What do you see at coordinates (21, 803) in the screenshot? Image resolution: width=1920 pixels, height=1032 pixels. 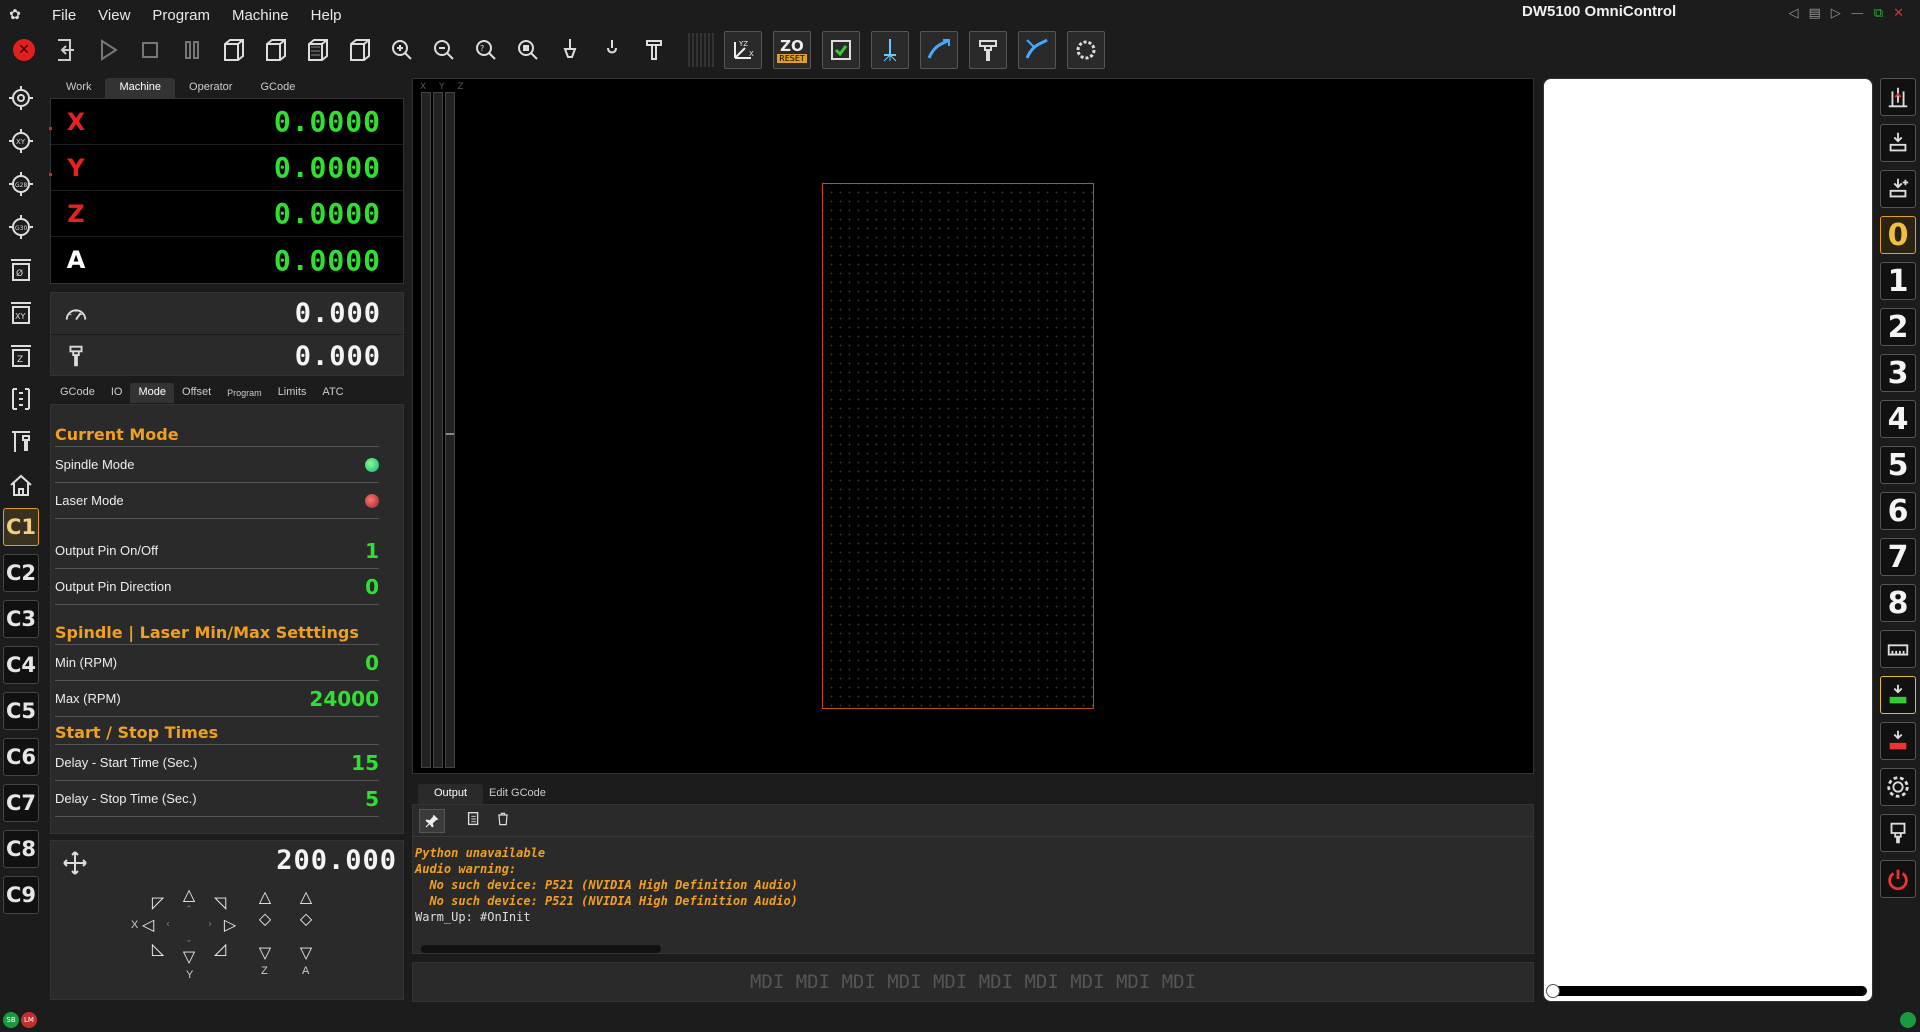 I see `custom-button-c7: C7` at bounding box center [21, 803].